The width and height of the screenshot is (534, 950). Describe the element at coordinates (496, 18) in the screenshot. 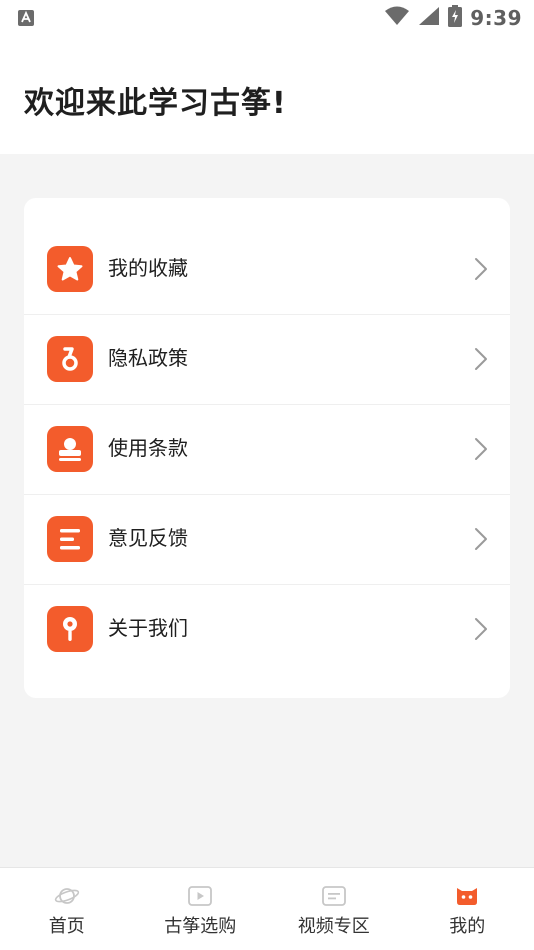

I see `status-time: 9:39` at that location.